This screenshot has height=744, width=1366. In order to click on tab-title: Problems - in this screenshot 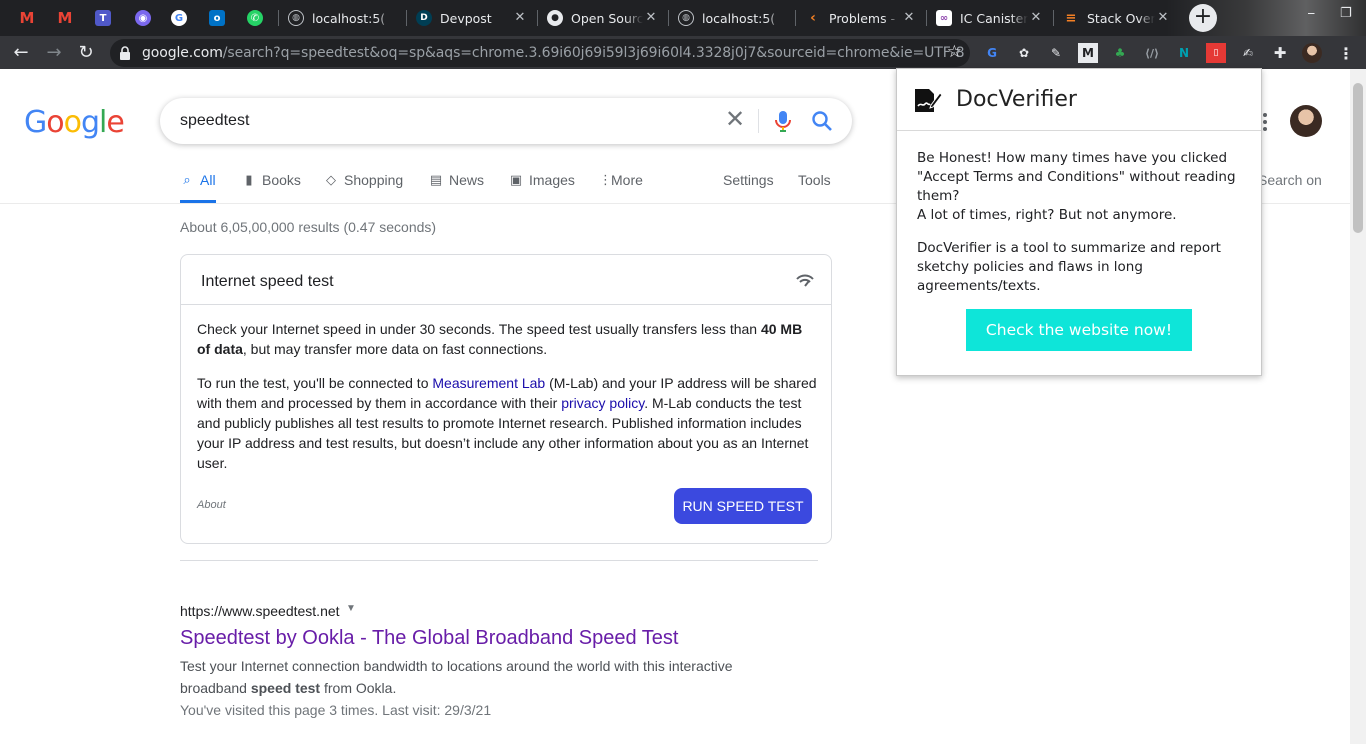, I will do `click(862, 18)`.